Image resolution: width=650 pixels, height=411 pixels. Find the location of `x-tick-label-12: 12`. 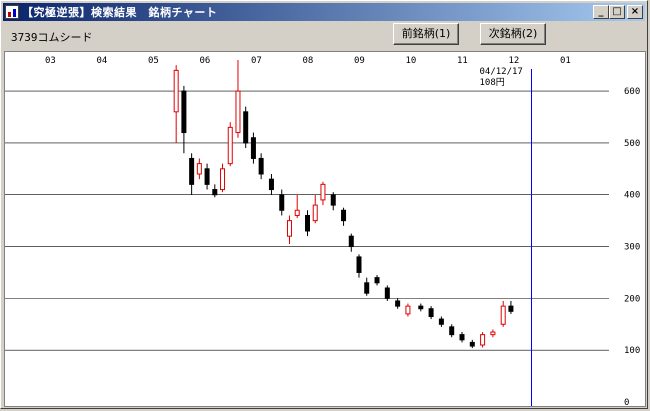

x-tick-label-12: 12 is located at coordinates (514, 61).